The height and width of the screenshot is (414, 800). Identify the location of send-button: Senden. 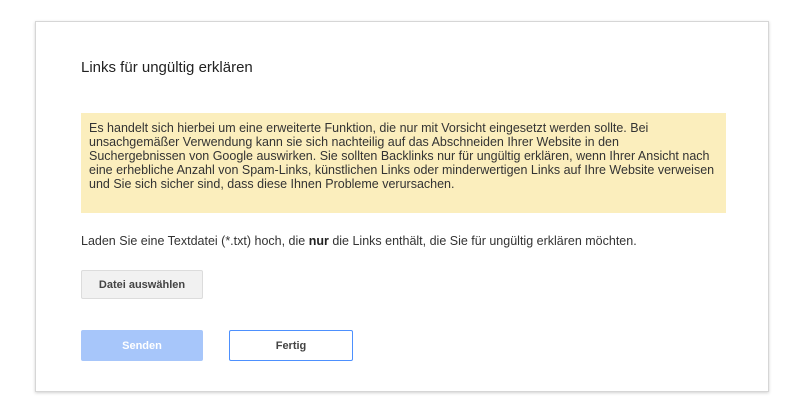
(142, 345).